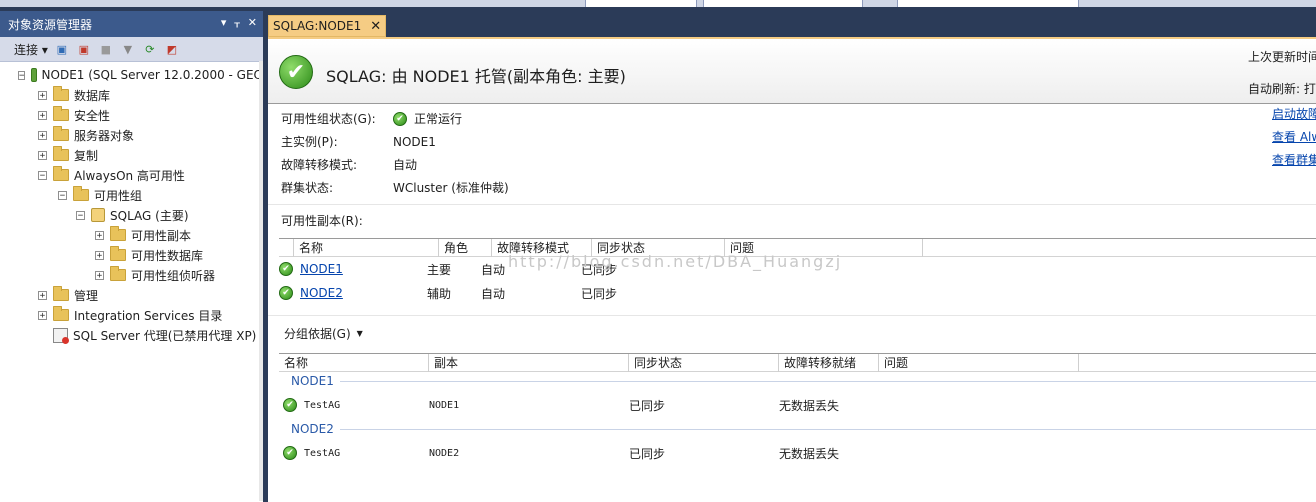  I want to click on close-icon: ✕, so click(252, 22).